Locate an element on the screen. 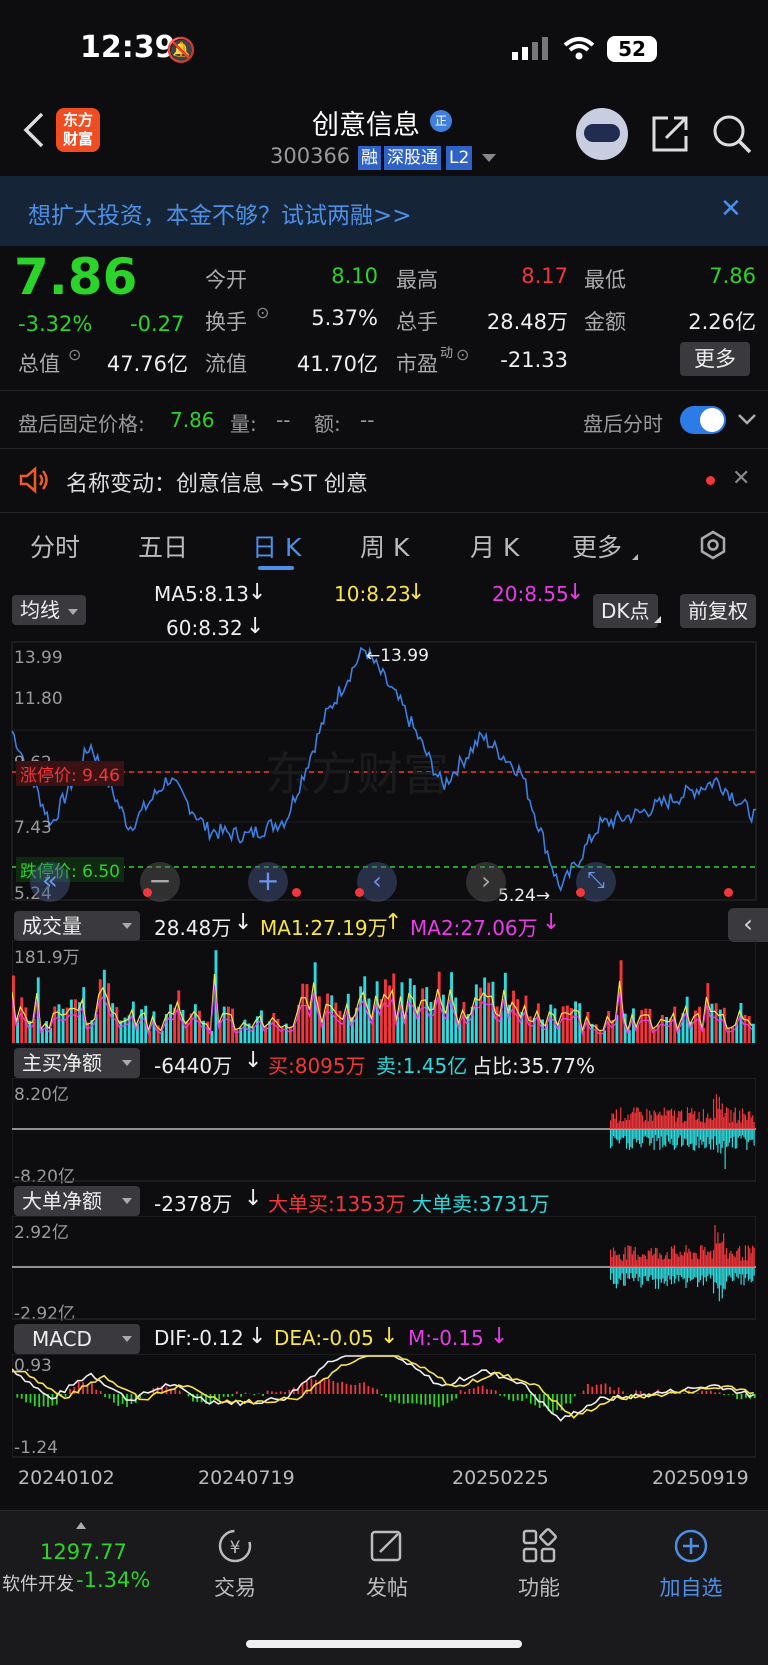  ma-selector: 均线 is located at coordinates (49, 610).